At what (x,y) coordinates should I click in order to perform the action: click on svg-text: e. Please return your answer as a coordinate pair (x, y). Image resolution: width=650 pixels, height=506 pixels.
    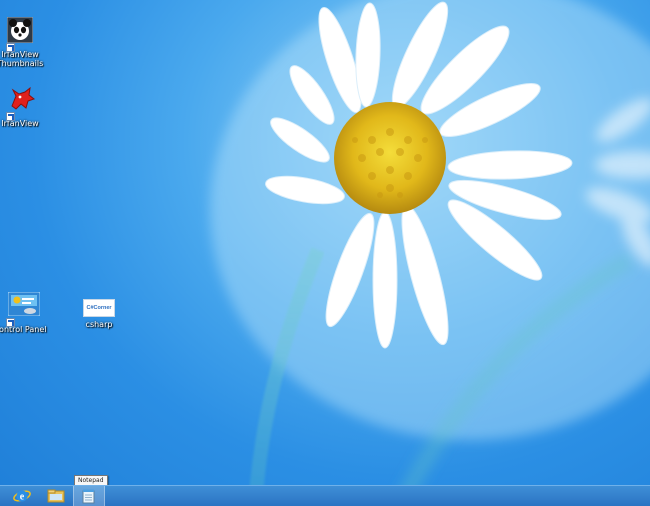
    Looking at the image, I should click on (22, 497).